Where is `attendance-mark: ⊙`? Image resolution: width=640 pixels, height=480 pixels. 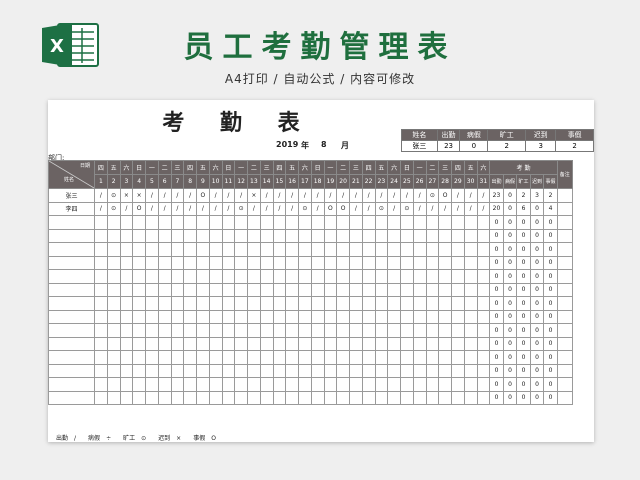 attendance-mark: ⊙ is located at coordinates (407, 208).